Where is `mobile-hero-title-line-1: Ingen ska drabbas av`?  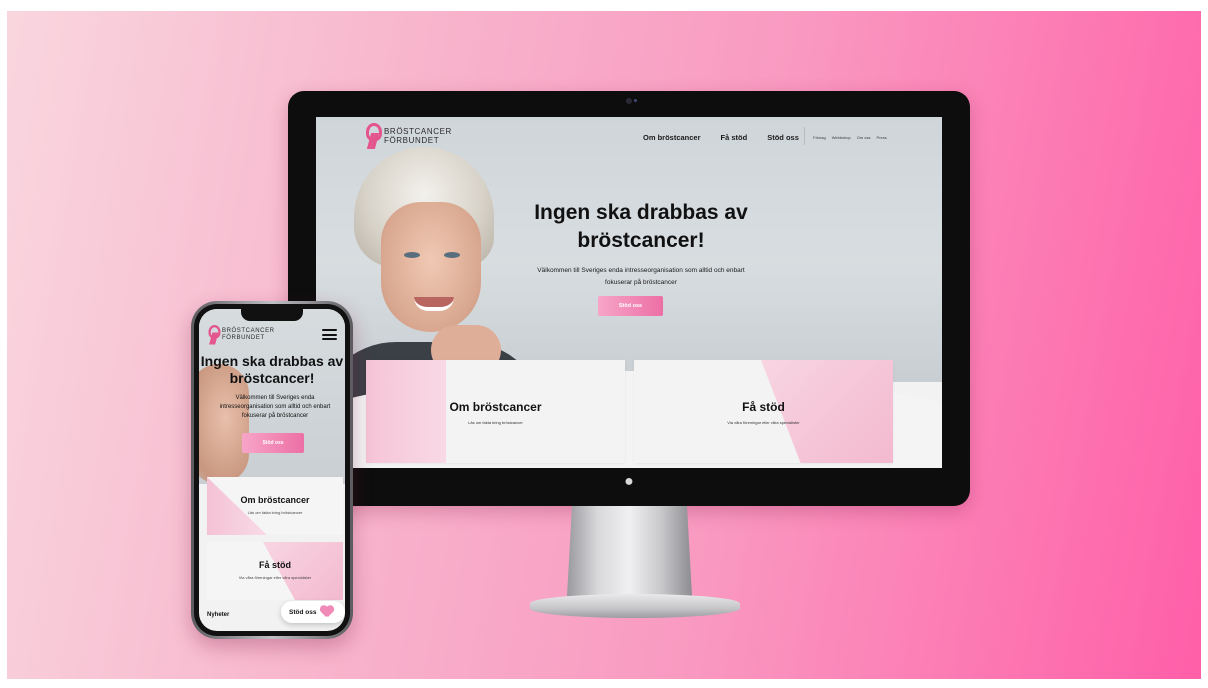 mobile-hero-title-line-1: Ingen ska drabbas av is located at coordinates (272, 361).